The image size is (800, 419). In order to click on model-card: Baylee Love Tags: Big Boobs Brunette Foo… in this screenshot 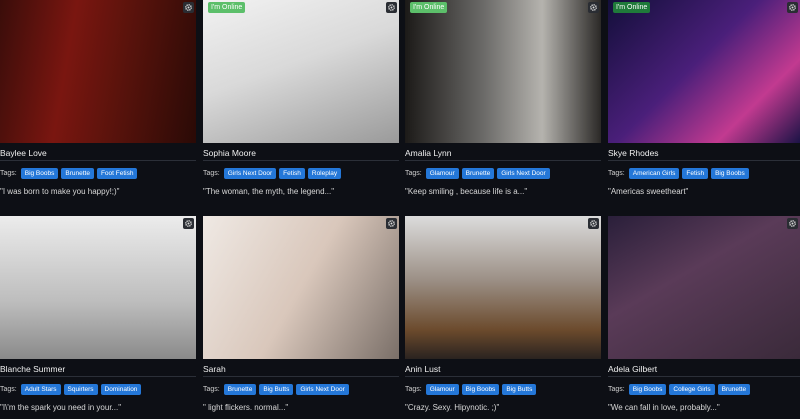, I will do `click(98, 102)`.